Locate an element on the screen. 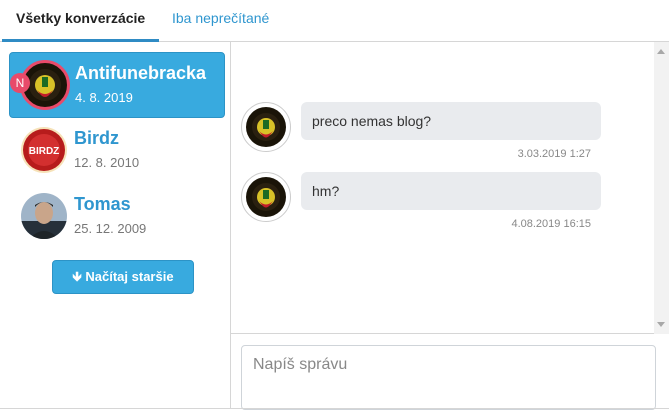 This screenshot has width=669, height=417. conversation-name: Tomas is located at coordinates (102, 204).